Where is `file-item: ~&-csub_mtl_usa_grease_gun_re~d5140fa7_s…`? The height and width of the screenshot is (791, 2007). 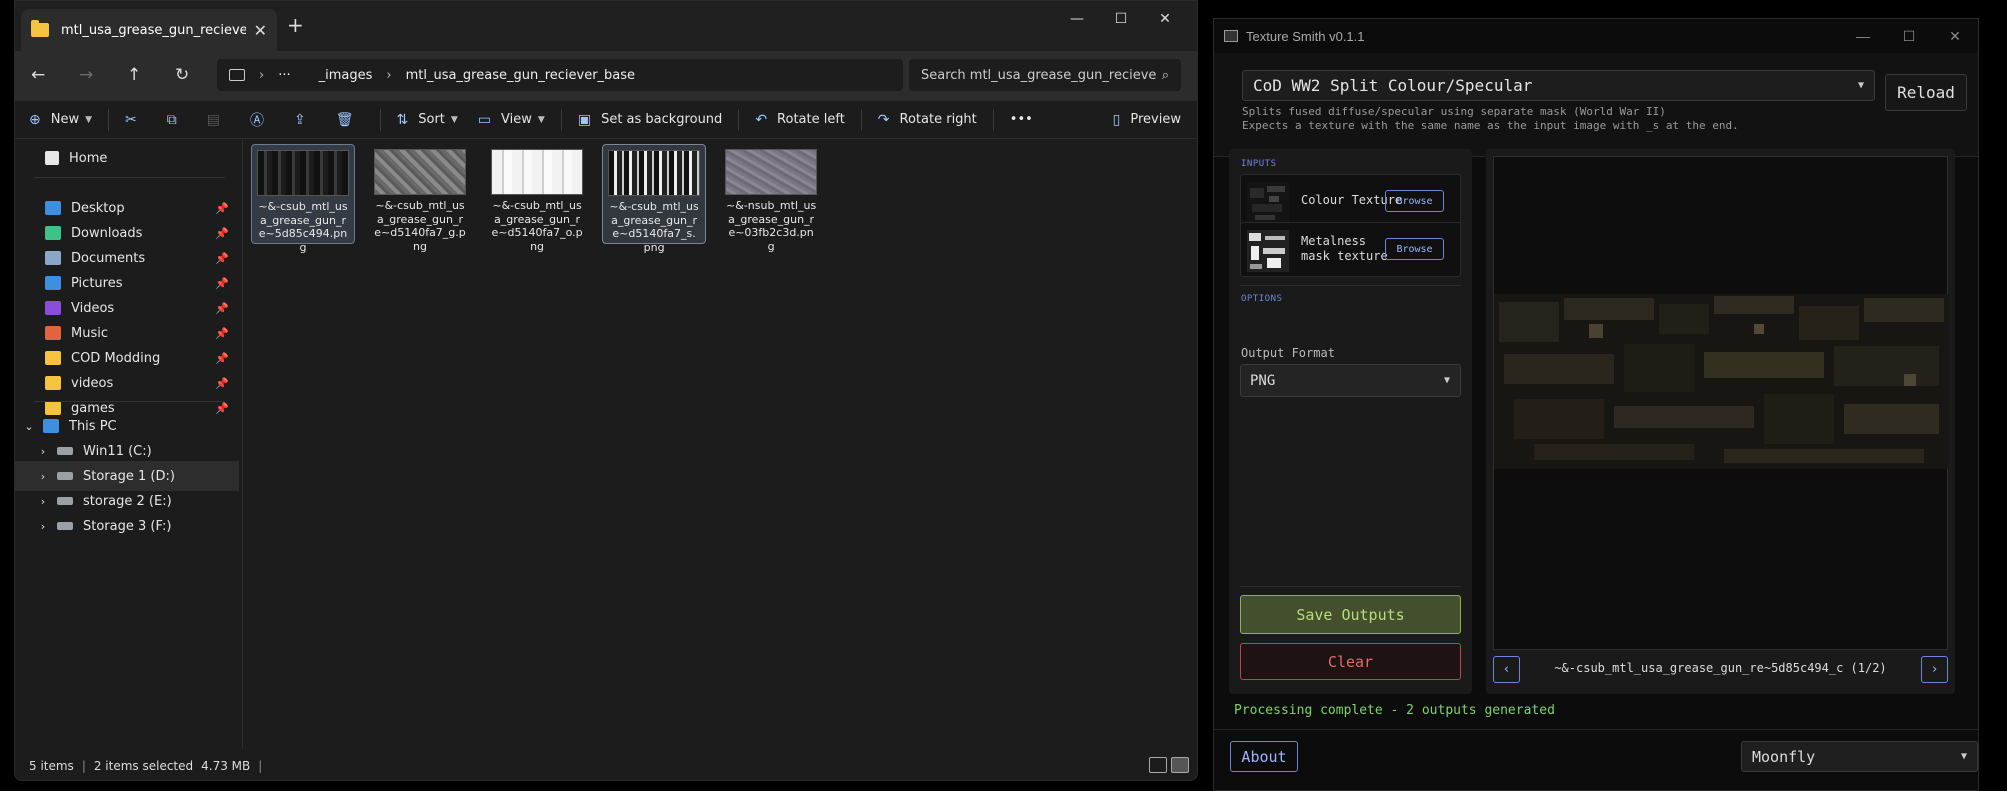 file-item: ~&-csub_mtl_usa_grease_gun_re~d5140fa7_s… is located at coordinates (654, 199).